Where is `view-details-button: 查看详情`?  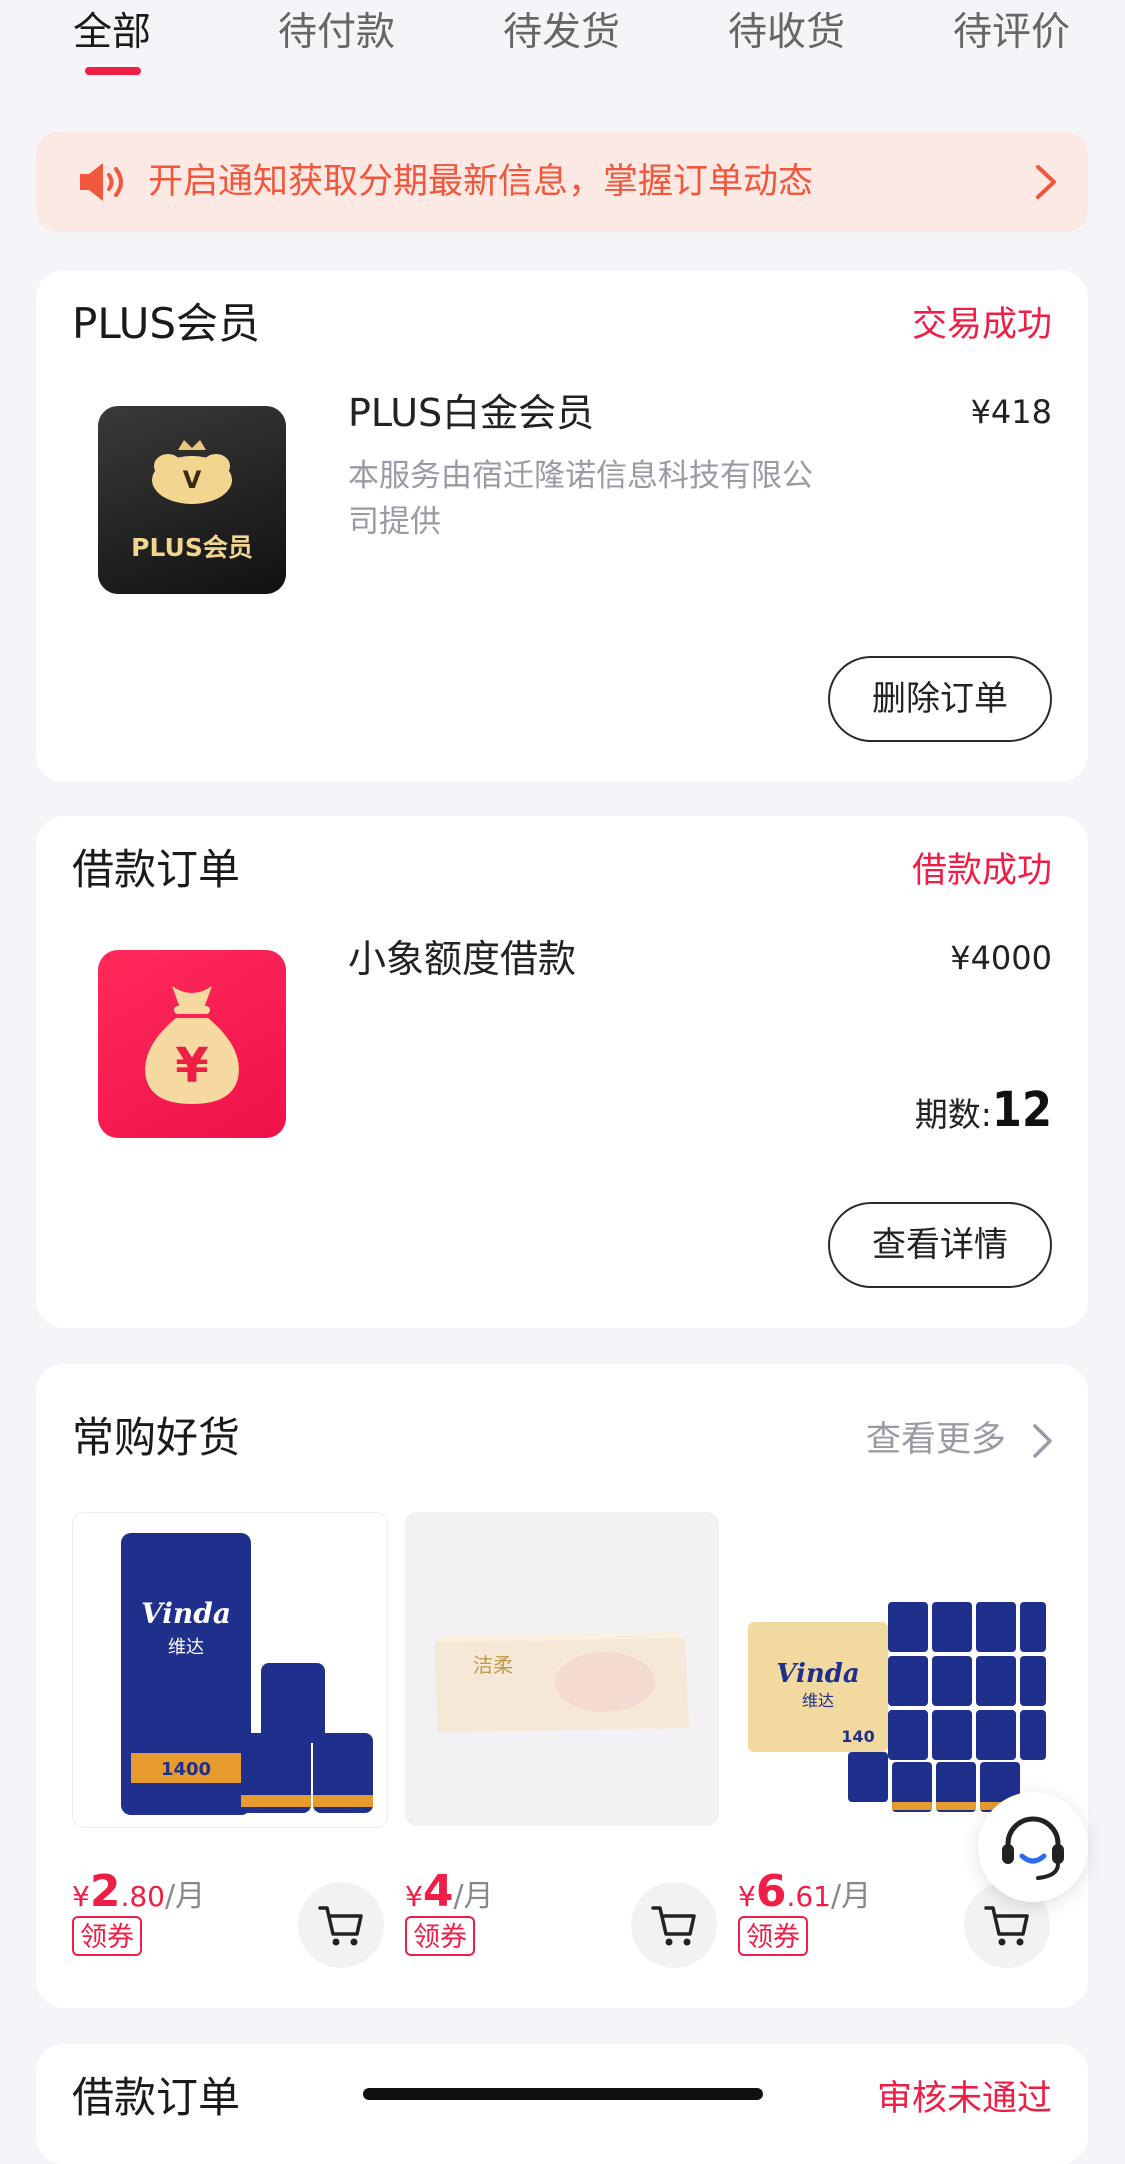
view-details-button: 查看详情 is located at coordinates (940, 1245).